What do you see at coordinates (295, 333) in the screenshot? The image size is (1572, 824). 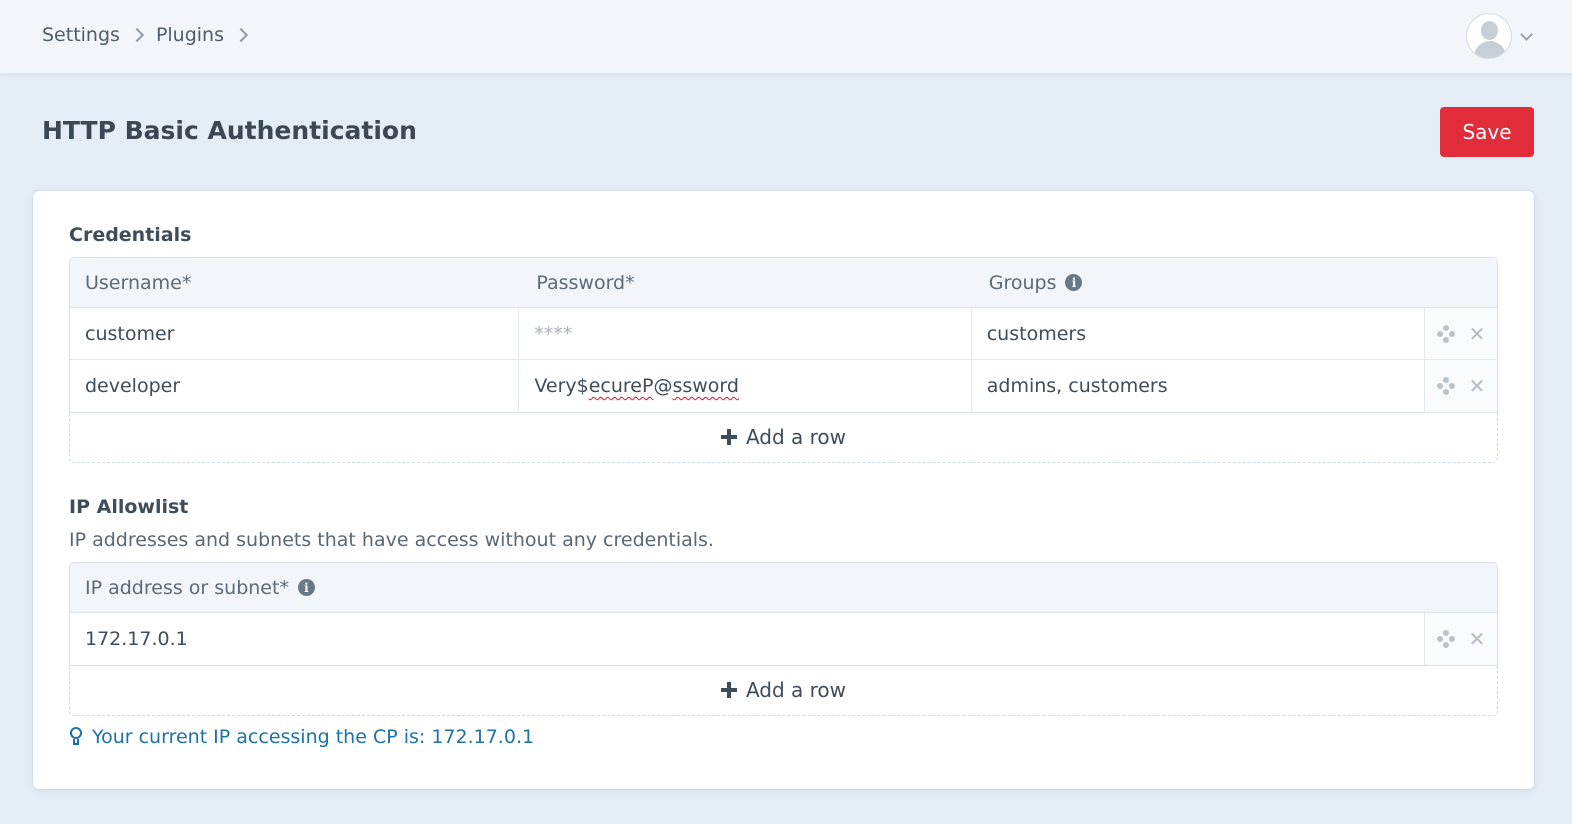 I see `username-input: customer` at bounding box center [295, 333].